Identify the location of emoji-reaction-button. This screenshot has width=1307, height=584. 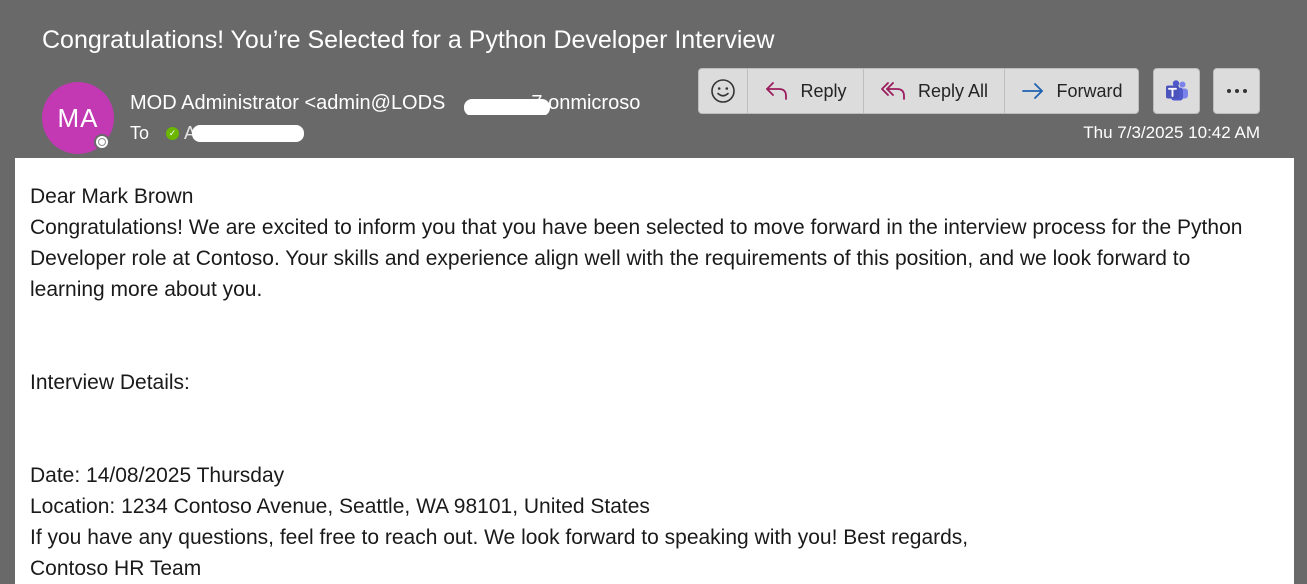
(723, 91).